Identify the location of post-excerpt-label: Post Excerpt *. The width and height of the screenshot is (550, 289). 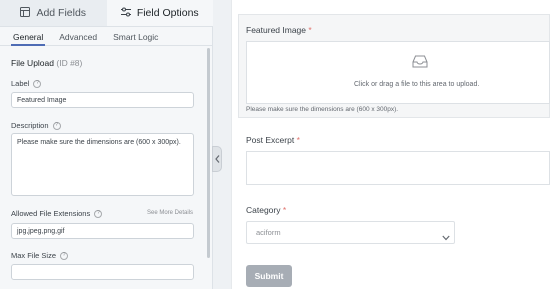
(273, 140).